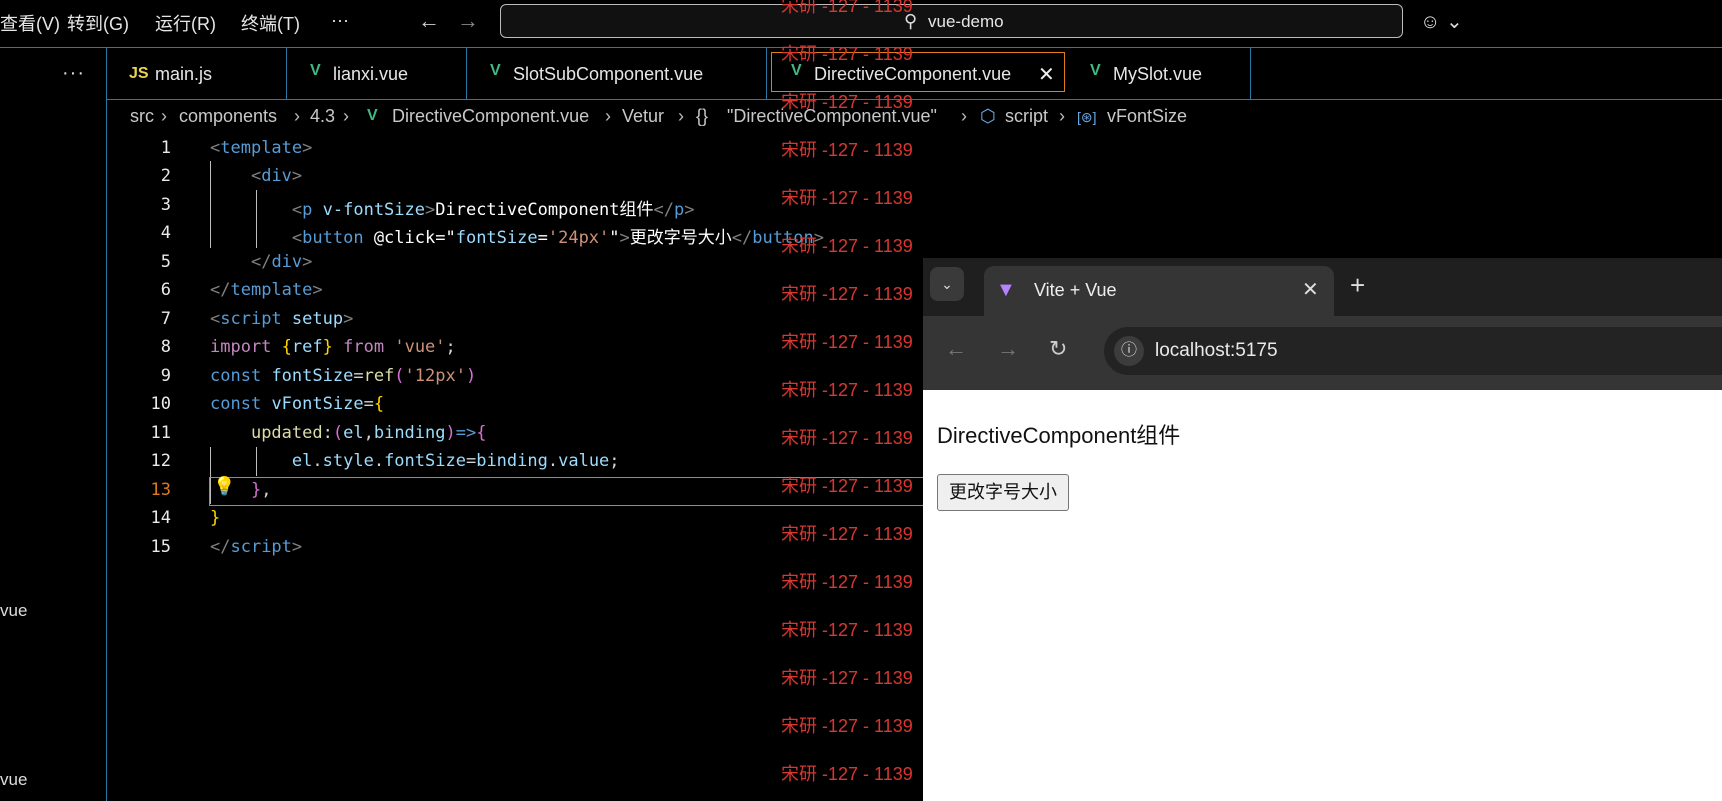 Image resolution: width=1722 pixels, height=801 pixels. Describe the element at coordinates (160, 404) in the screenshot. I see `line-number: 10` at that location.